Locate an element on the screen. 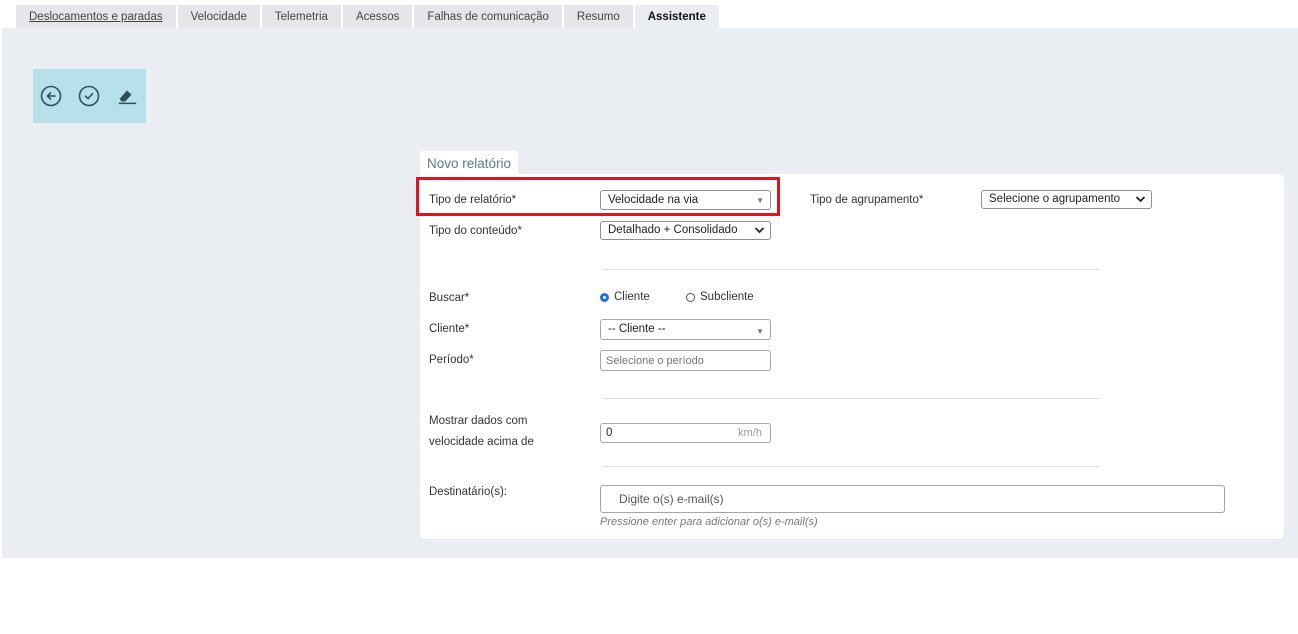 Image resolution: width=1298 pixels, height=634 pixels. radio-subcliente-label: Subcliente is located at coordinates (727, 297).